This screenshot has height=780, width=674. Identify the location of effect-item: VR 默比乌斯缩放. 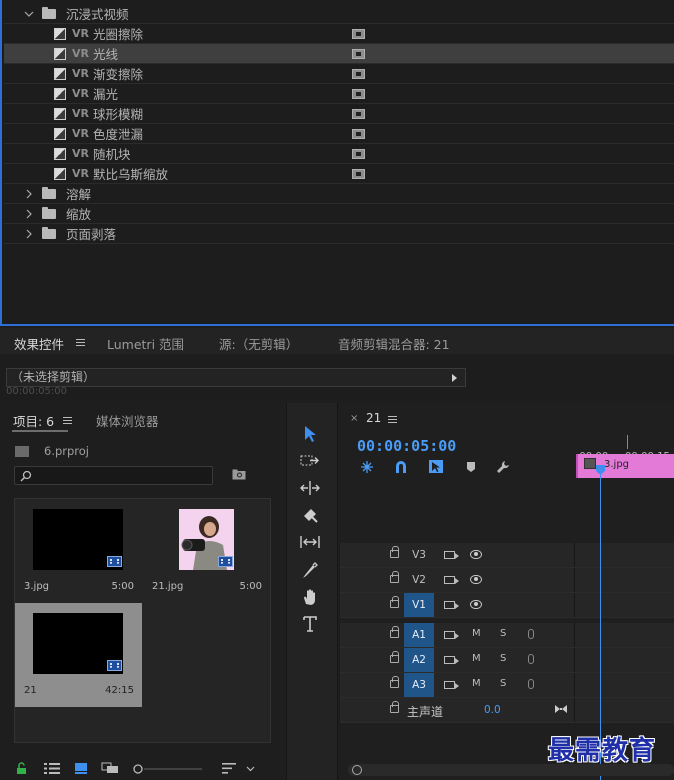
(339, 174).